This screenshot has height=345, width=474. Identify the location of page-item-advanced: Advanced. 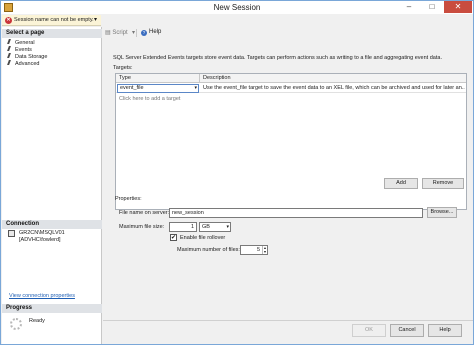
(23, 63).